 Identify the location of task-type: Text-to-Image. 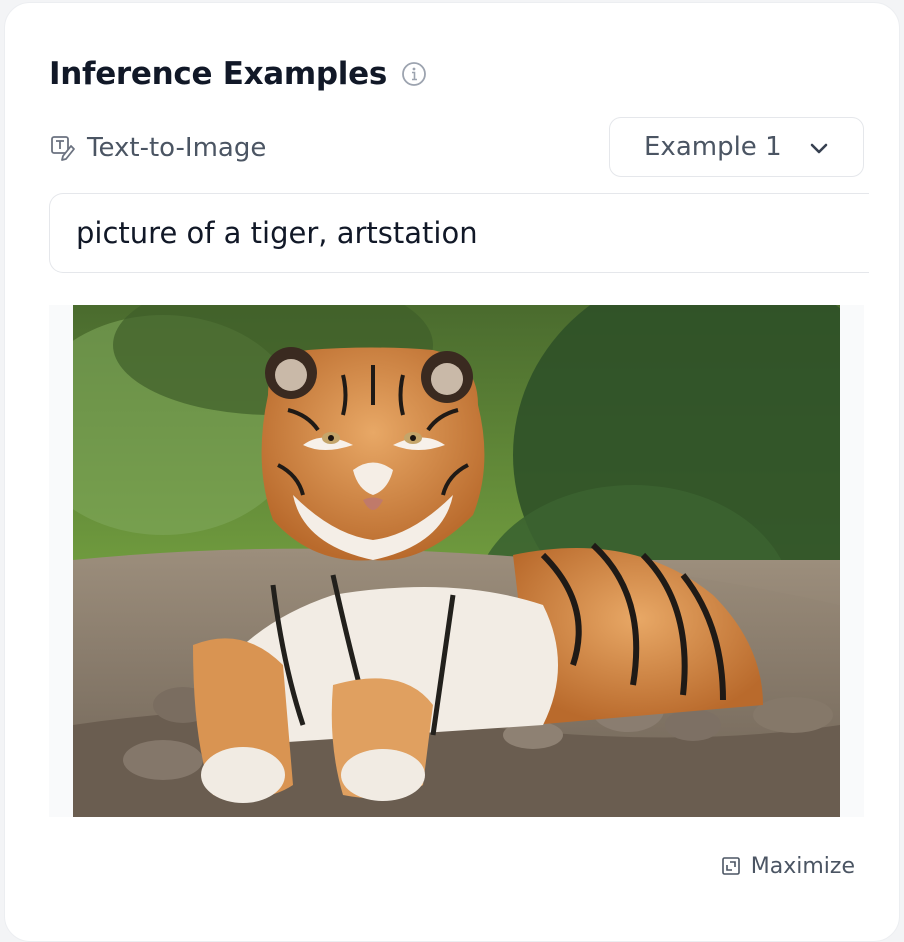
(157, 148).